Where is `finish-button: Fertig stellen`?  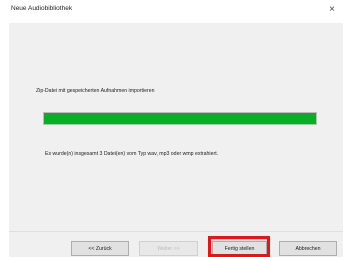 finish-button: Fertig stellen is located at coordinates (239, 248).